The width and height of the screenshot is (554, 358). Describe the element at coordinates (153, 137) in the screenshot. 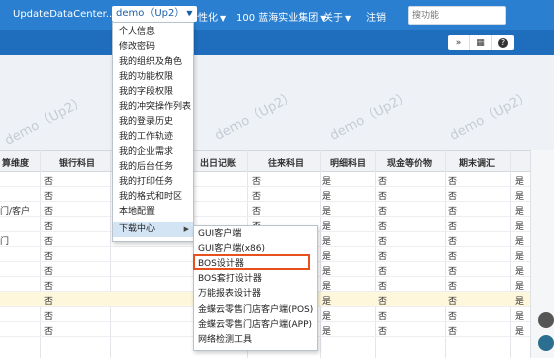

I see `menu-item-work-trace: 我的工作轨迹` at that location.